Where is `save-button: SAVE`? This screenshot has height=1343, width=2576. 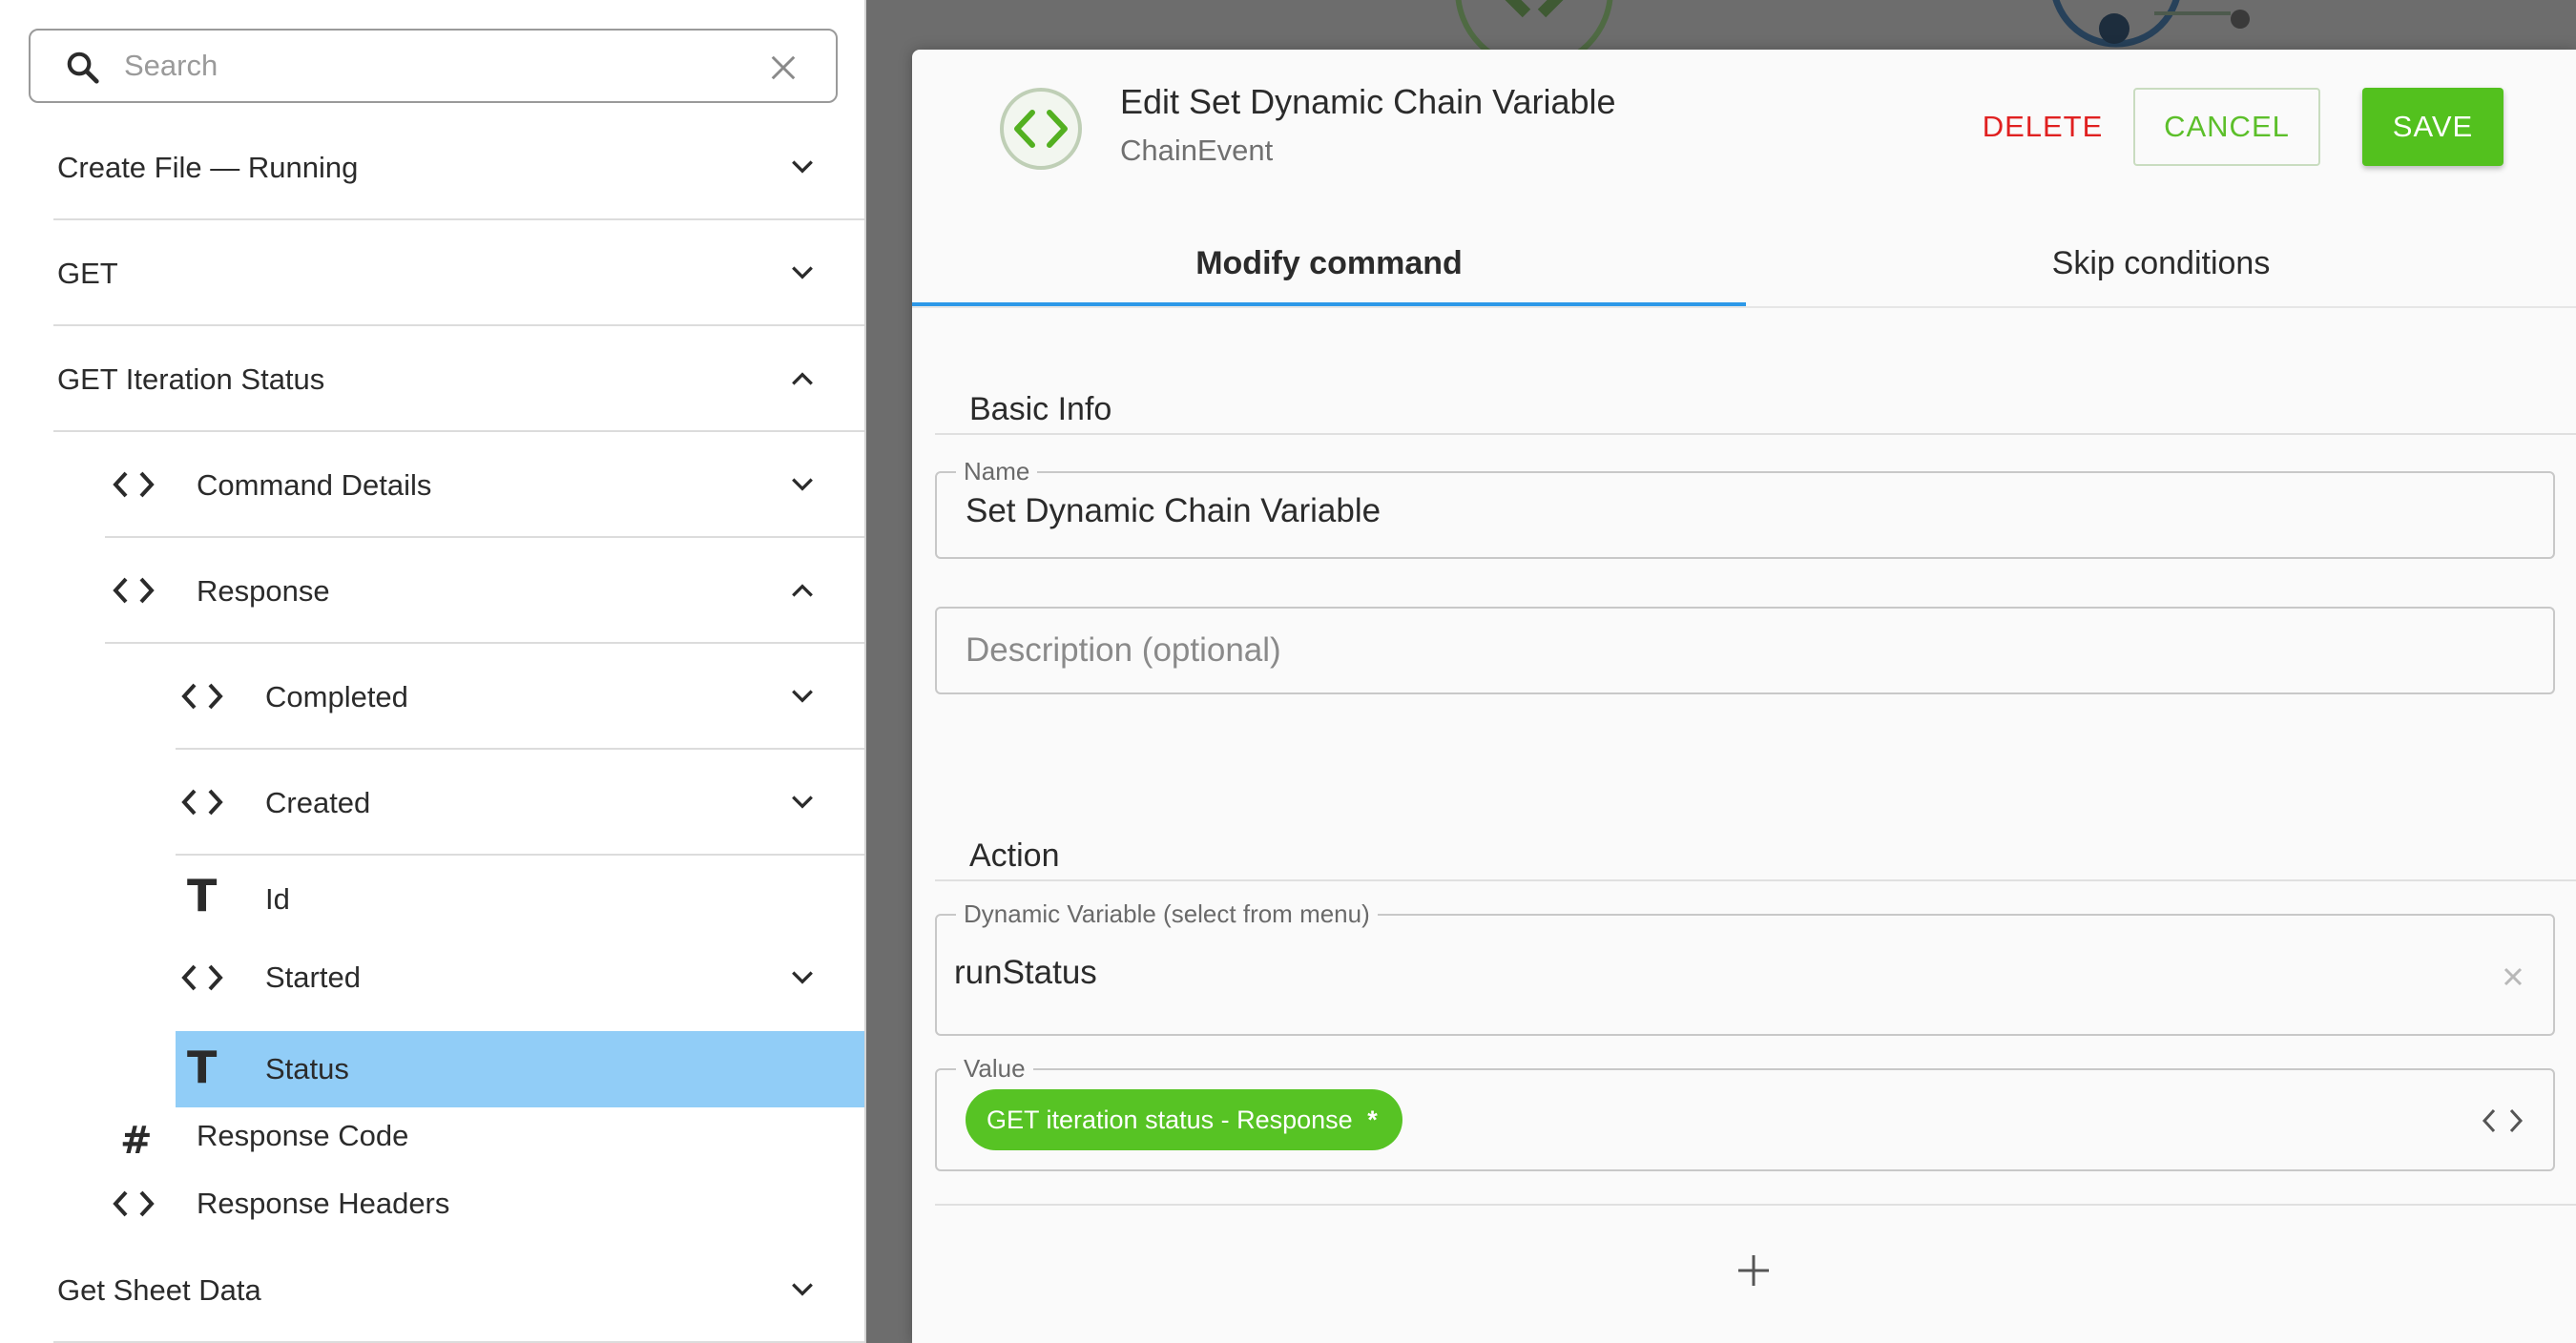
save-button: SAVE is located at coordinates (2432, 127).